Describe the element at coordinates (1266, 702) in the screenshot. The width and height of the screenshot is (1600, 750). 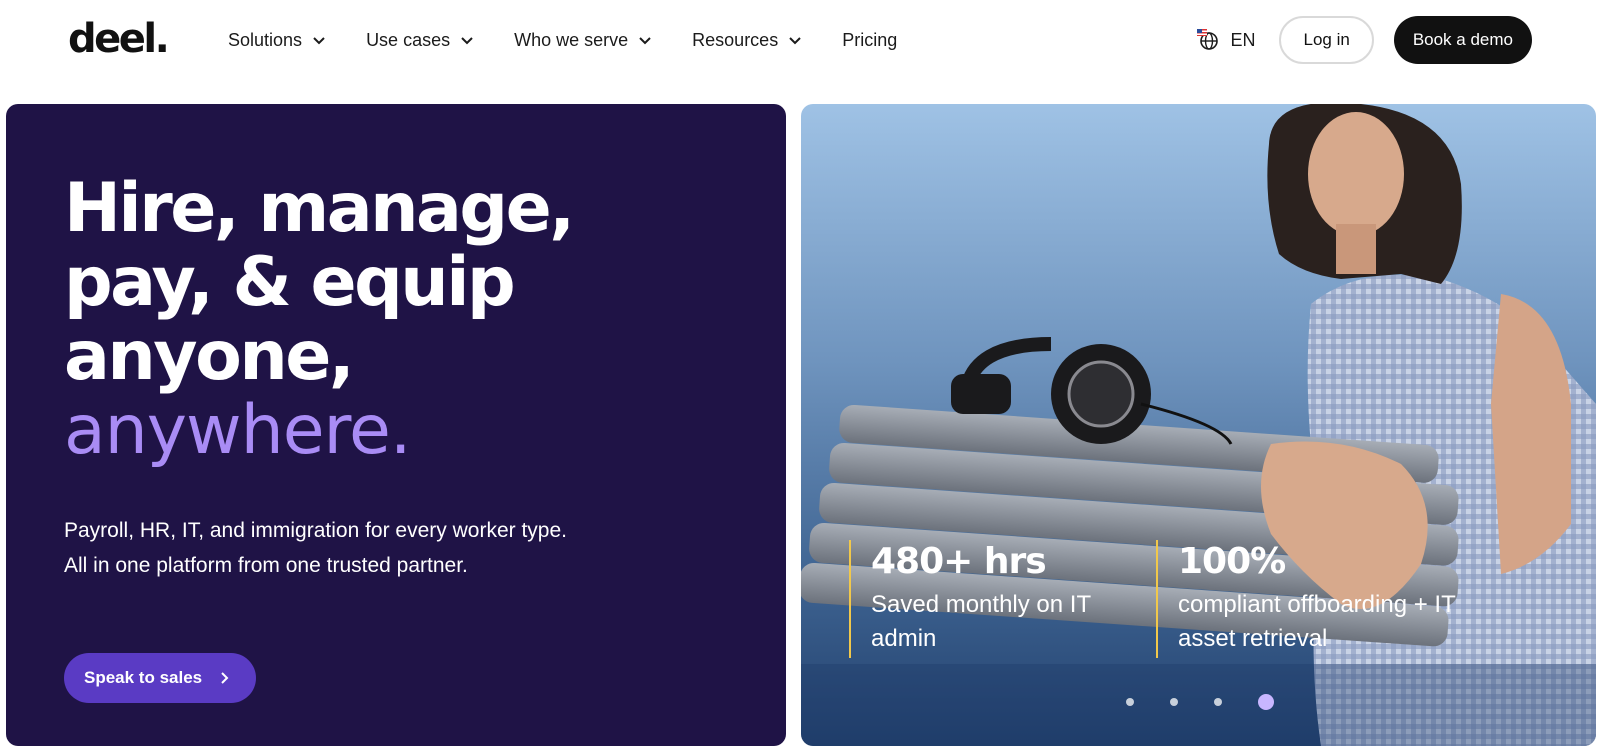
I see `carousel-dot-active` at that location.